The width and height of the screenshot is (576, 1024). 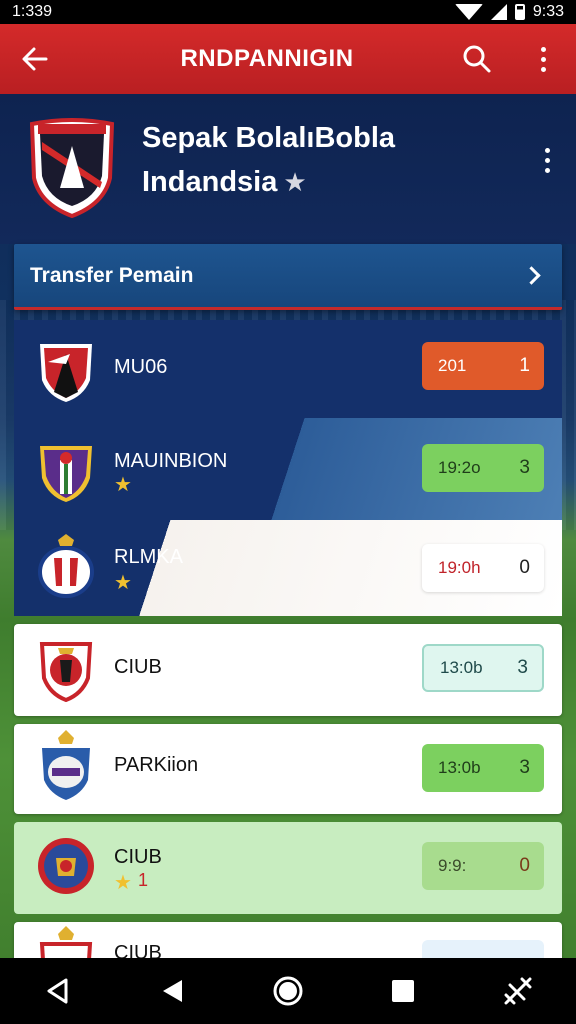 I want to click on favorite-star-icon: ★, so click(x=294, y=182).